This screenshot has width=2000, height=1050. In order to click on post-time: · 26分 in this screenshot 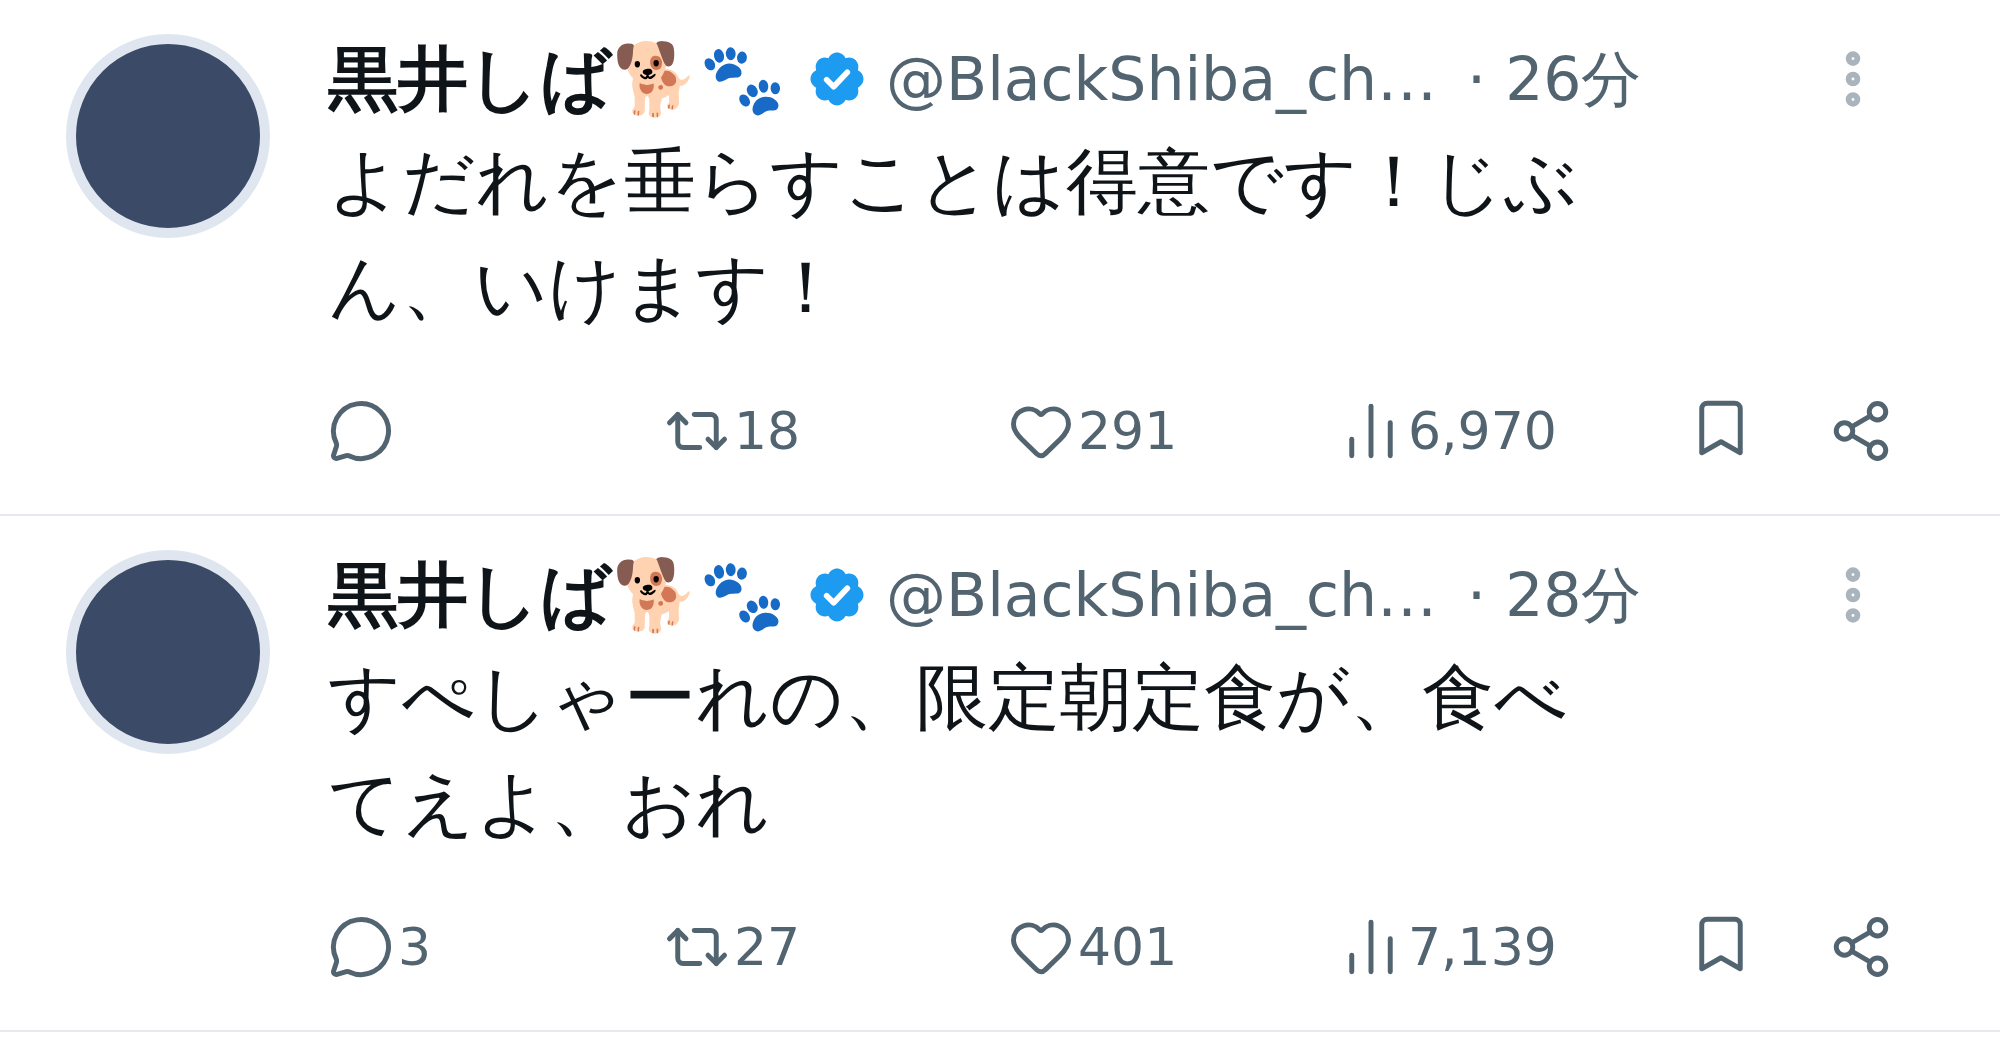, I will do `click(1554, 79)`.